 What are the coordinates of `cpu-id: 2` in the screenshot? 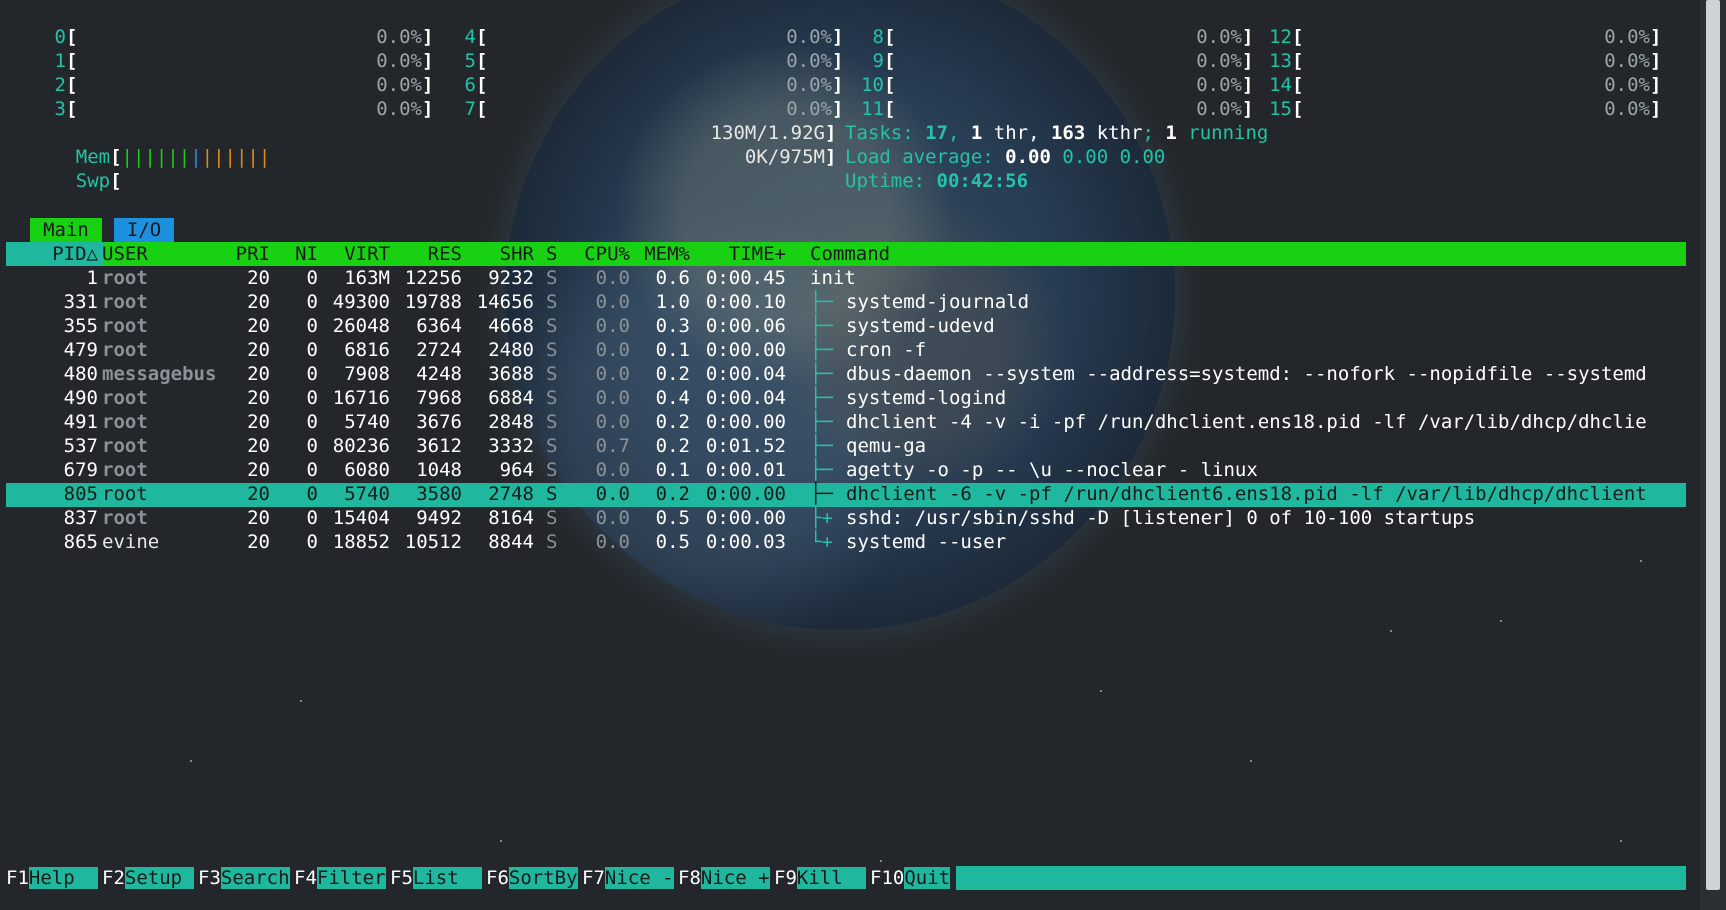 It's located at (60, 85).